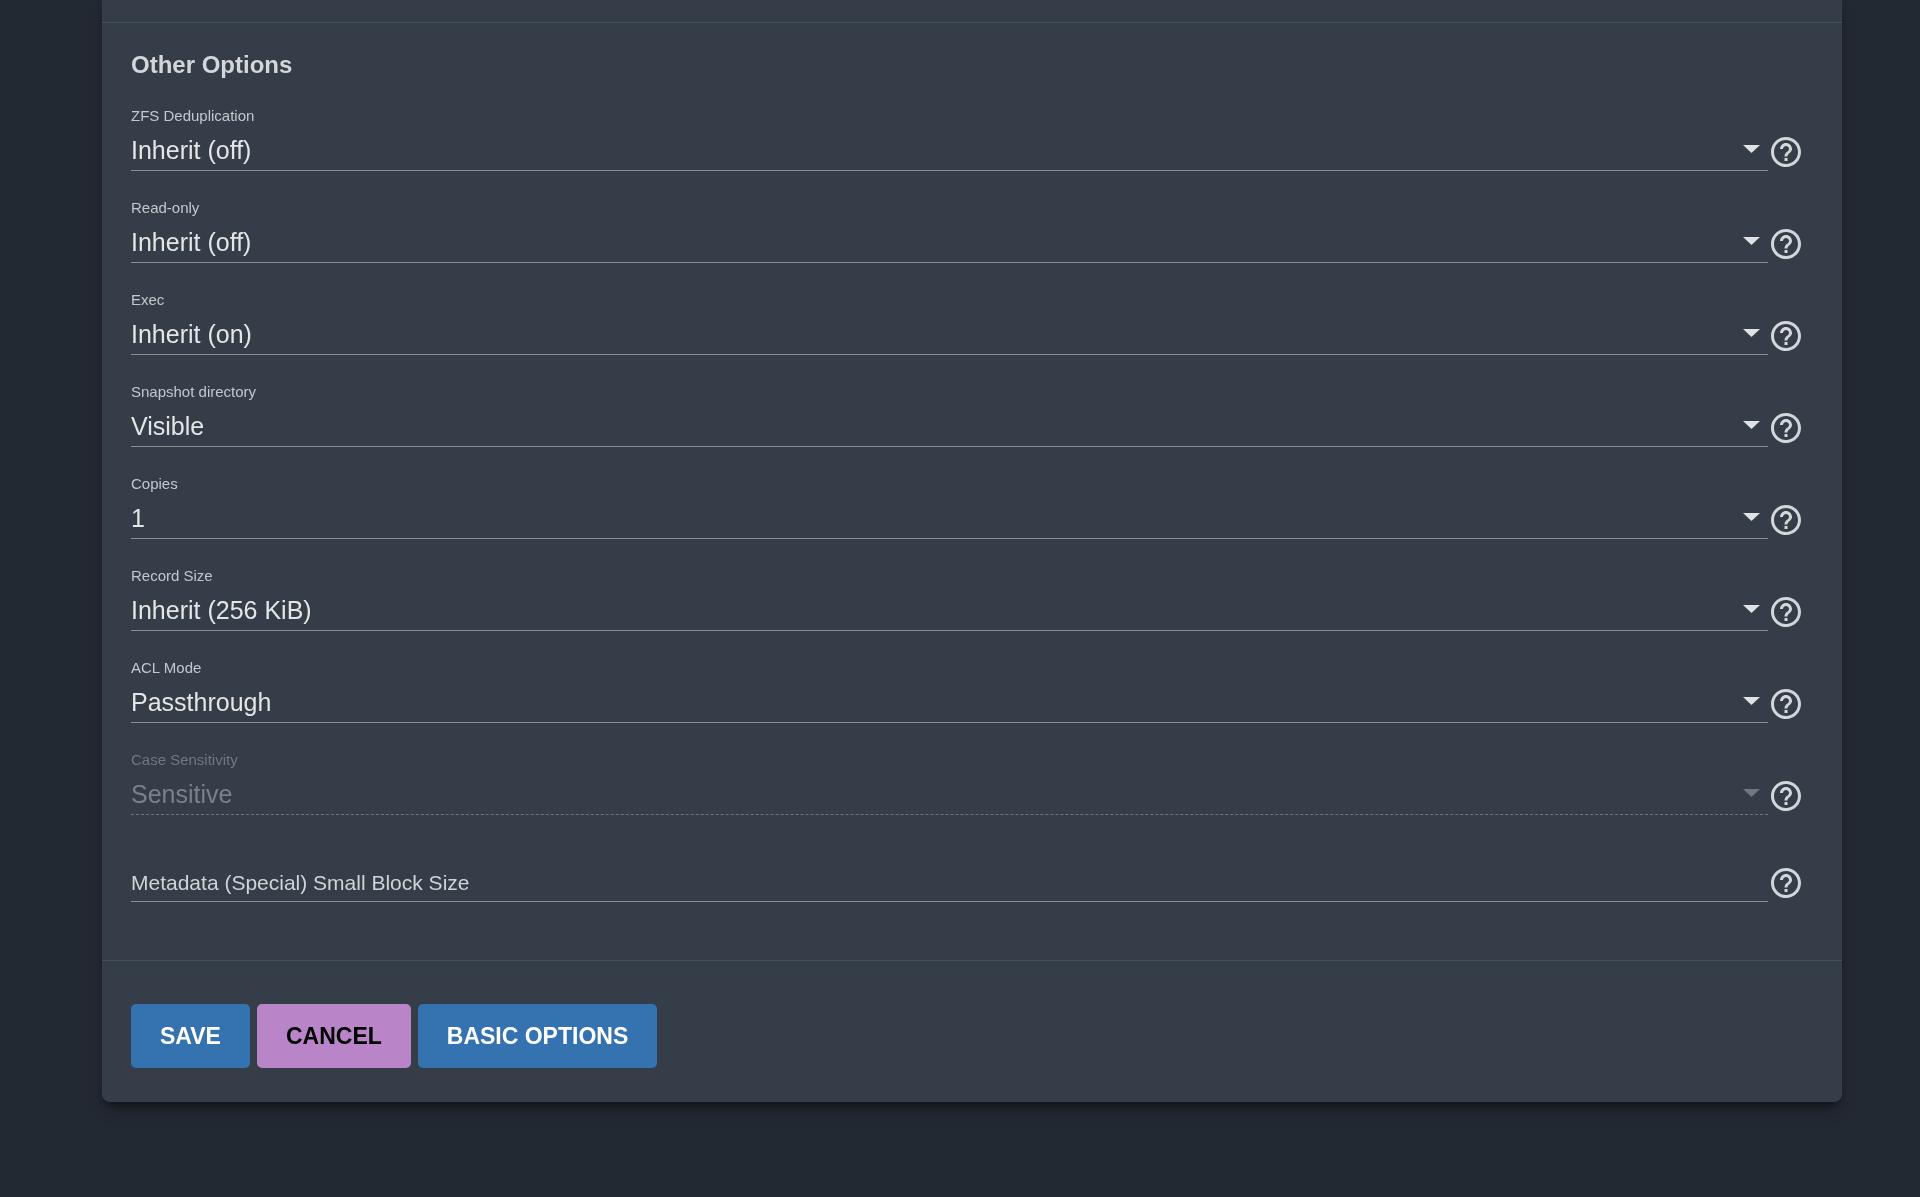 Image resolution: width=1920 pixels, height=1197 pixels. I want to click on field-label: Copies, so click(155, 484).